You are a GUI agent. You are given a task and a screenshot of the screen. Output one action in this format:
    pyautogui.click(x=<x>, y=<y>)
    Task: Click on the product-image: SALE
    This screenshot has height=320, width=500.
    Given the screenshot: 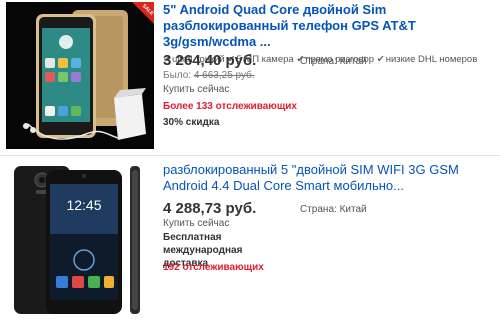 What is the action you would take?
    pyautogui.click(x=80, y=75)
    